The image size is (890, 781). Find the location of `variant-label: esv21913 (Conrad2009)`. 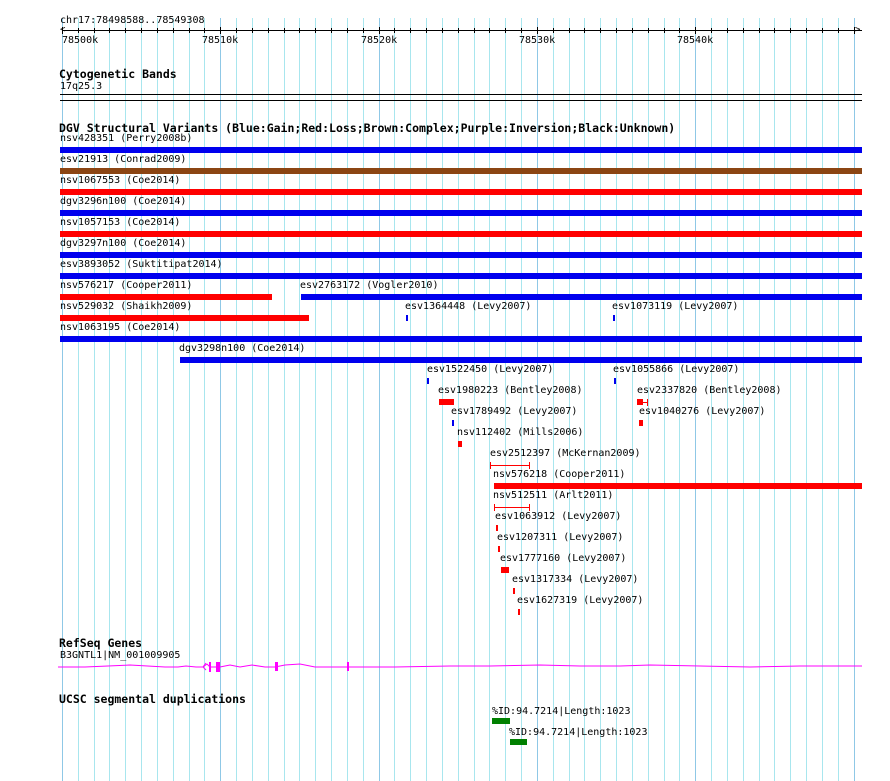

variant-label: esv21913 (Conrad2009) is located at coordinates (123, 159).